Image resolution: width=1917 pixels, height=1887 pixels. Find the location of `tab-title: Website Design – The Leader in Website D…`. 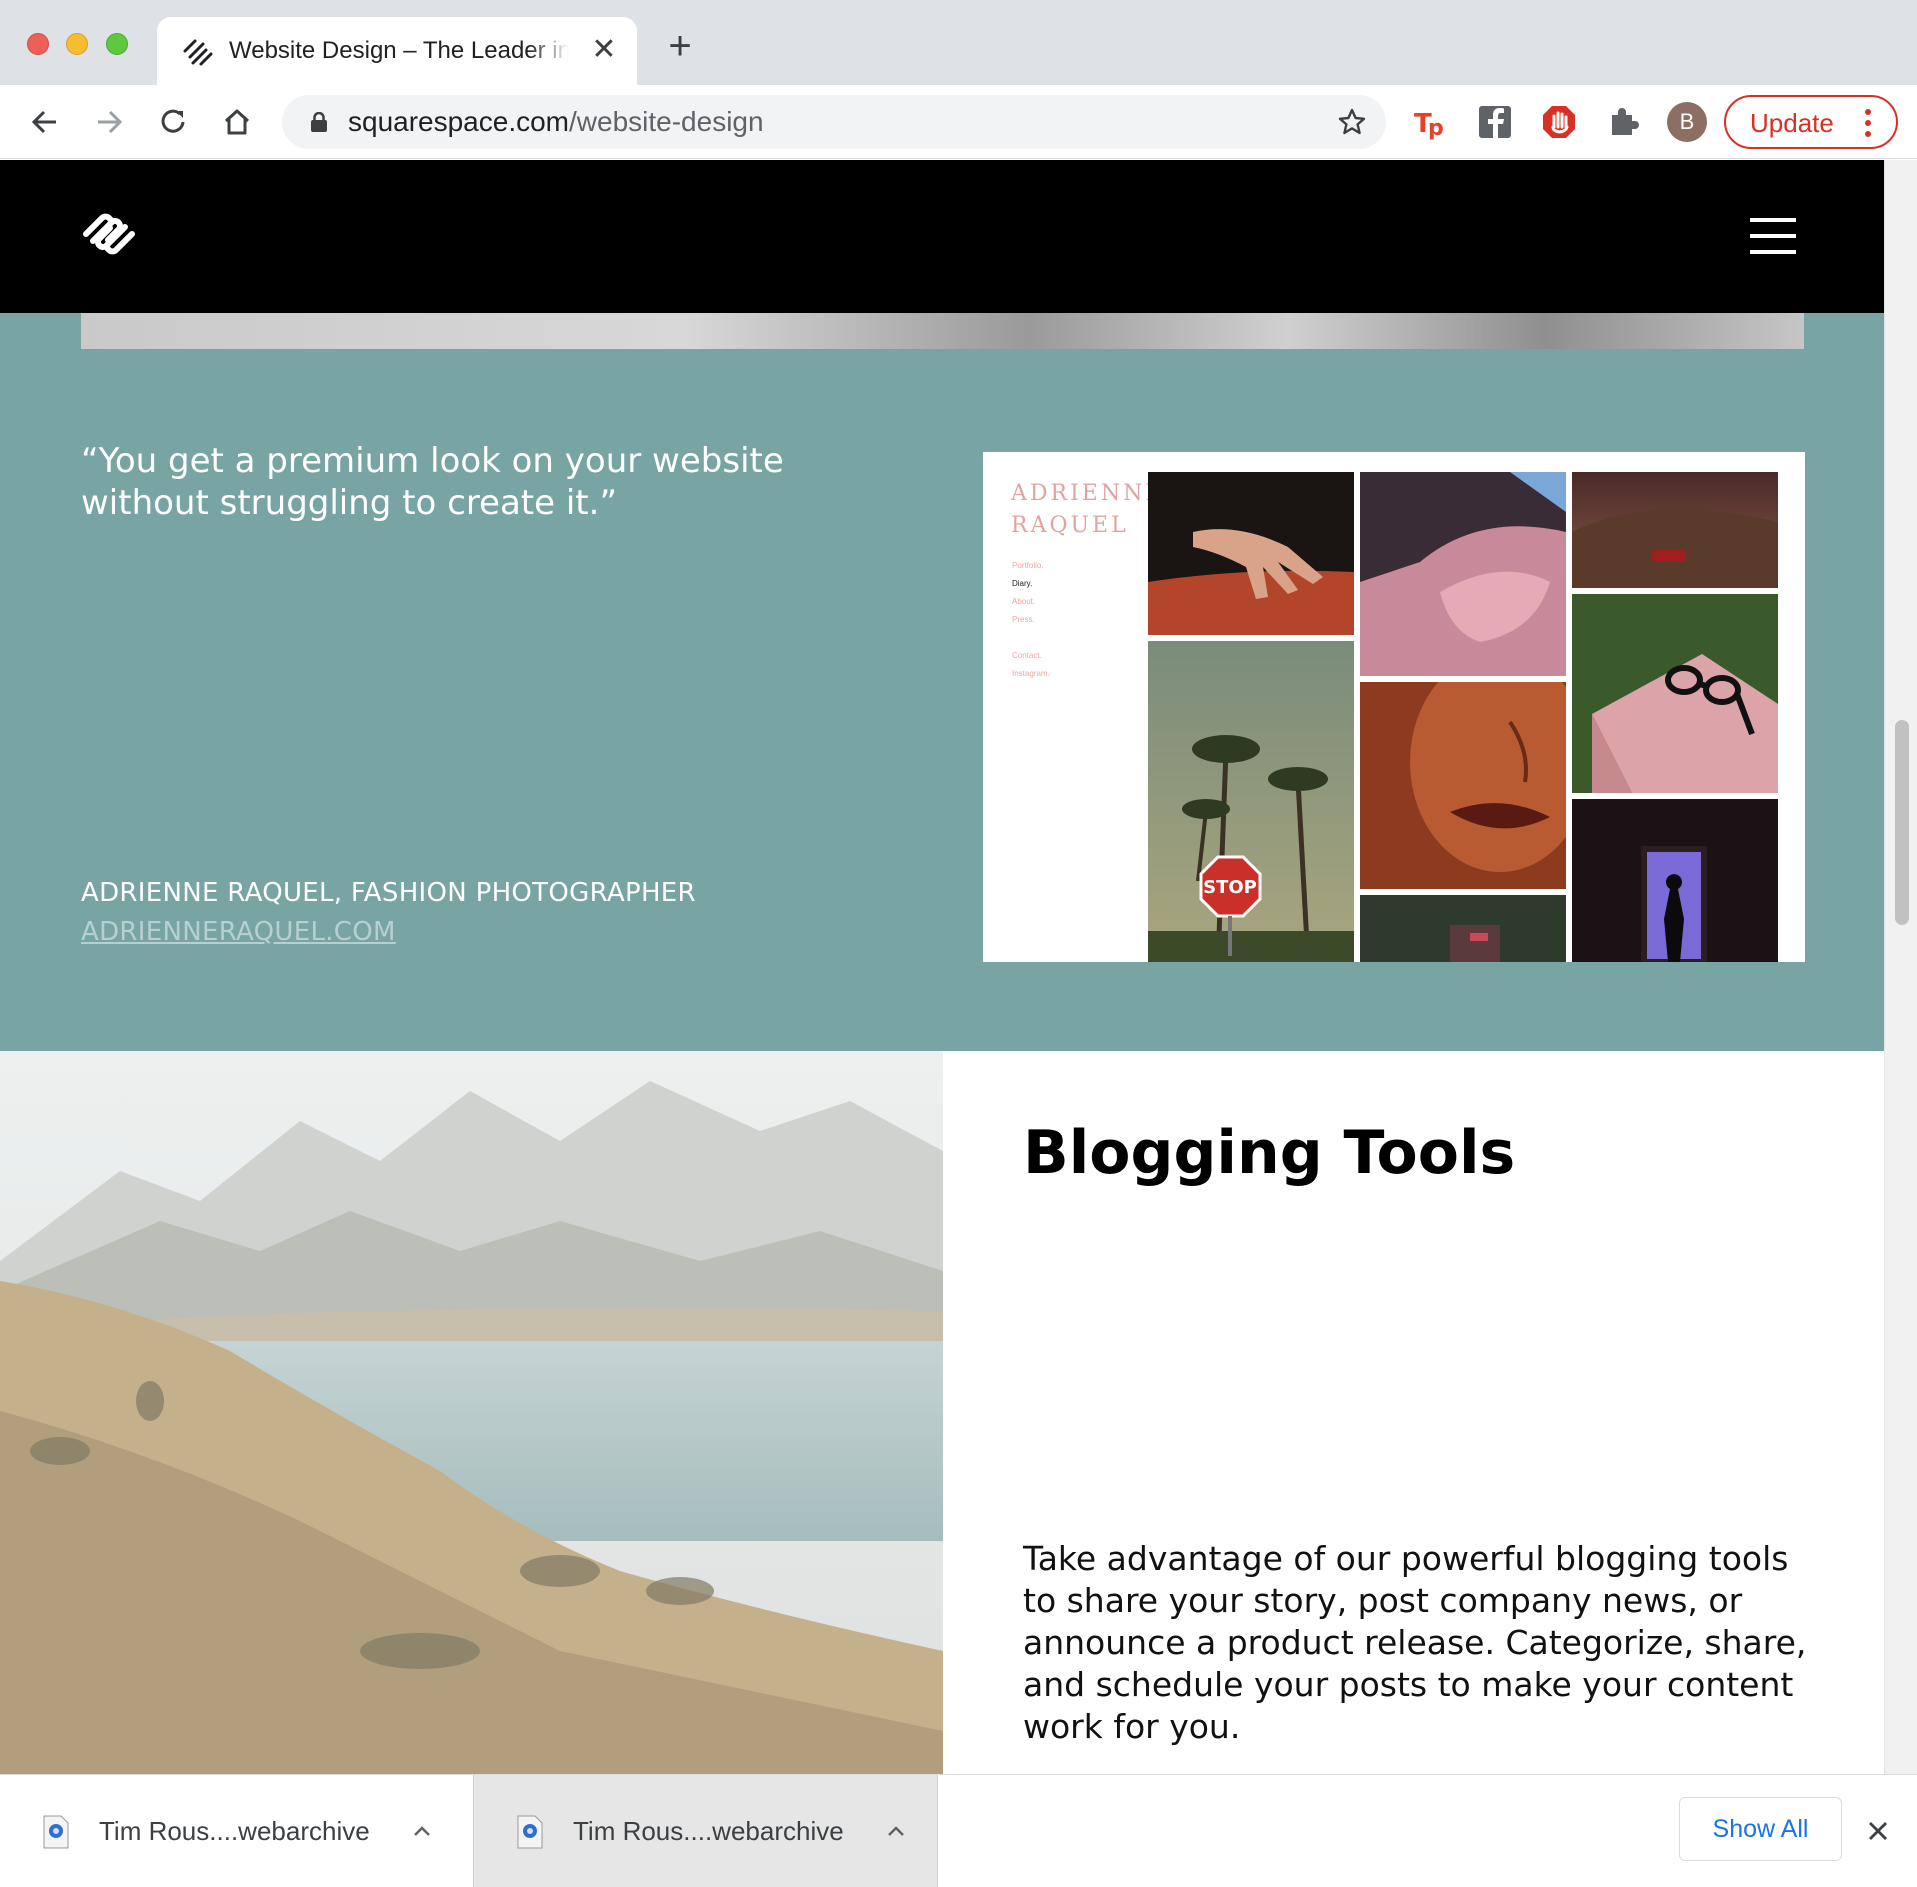

tab-title: Website Design – The Leader in Website D… is located at coordinates (399, 50).